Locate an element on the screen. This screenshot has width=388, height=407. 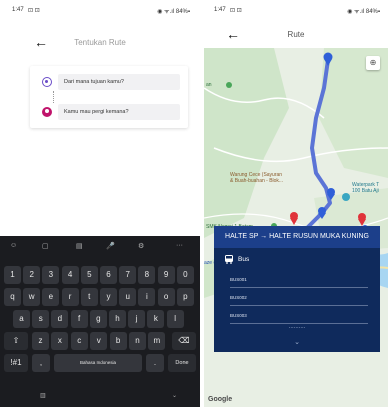
letter-key: i is located at coordinates (147, 297).